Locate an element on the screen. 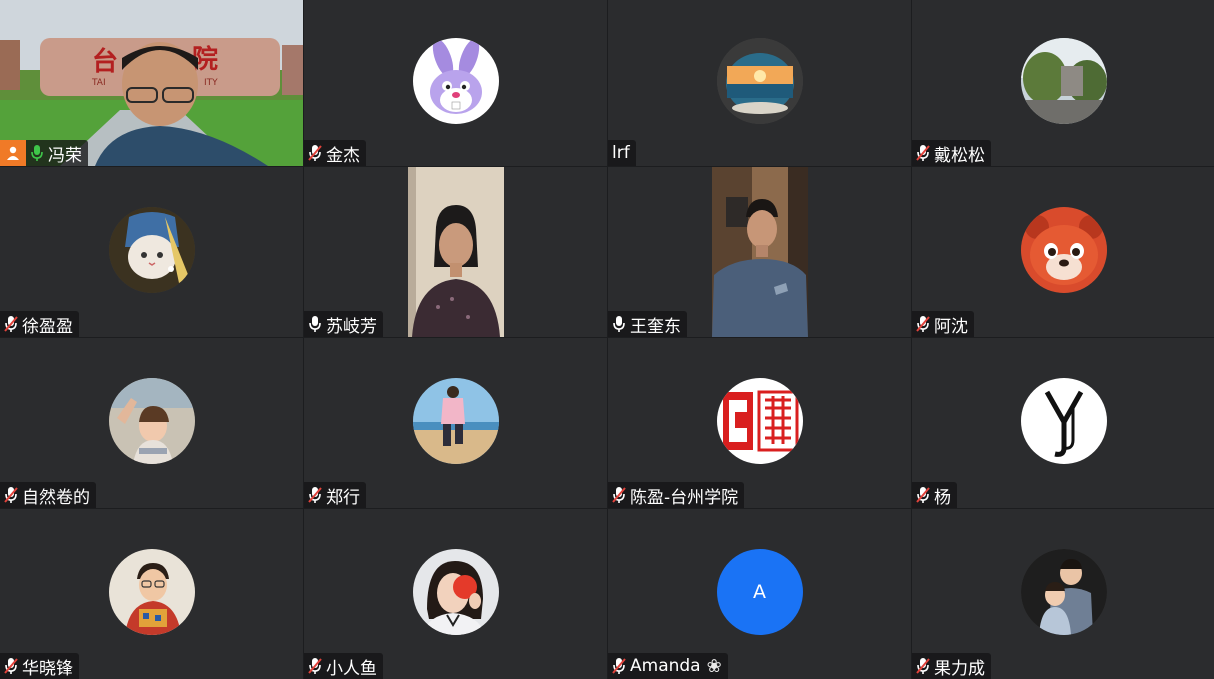 The image size is (1214, 679). participant-nameplate: 小人鱼 is located at coordinates (343, 666).